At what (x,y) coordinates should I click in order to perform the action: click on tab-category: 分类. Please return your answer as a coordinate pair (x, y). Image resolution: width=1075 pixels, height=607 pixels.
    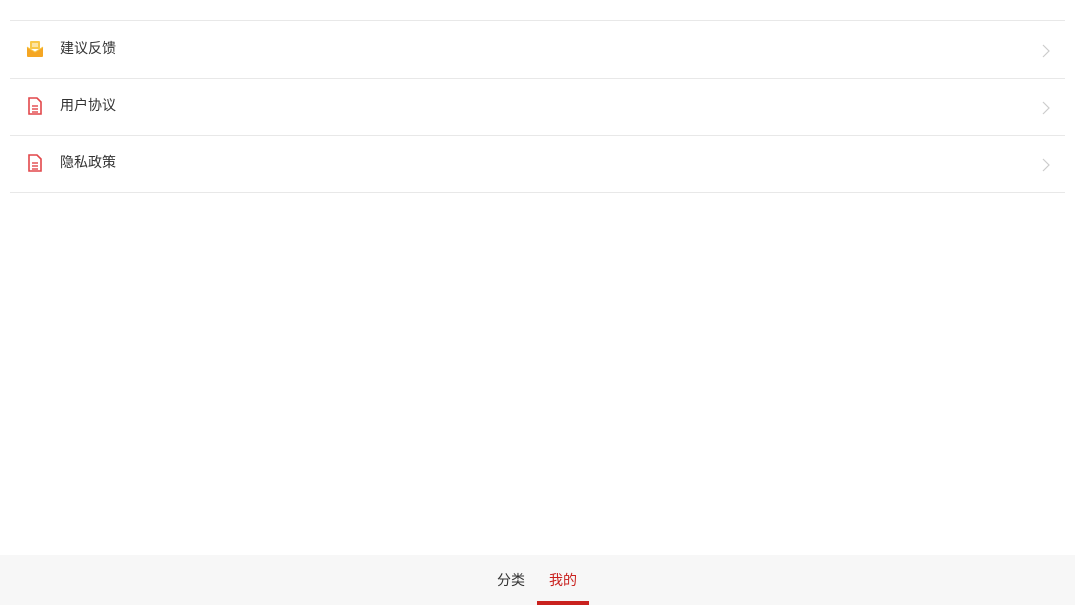
    Looking at the image, I should click on (511, 580).